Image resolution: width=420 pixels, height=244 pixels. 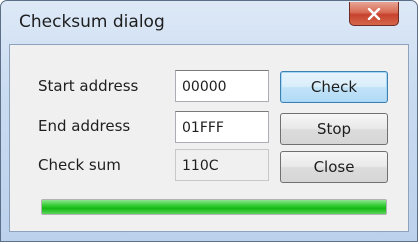 What do you see at coordinates (334, 87) in the screenshot?
I see `check-button: Check` at bounding box center [334, 87].